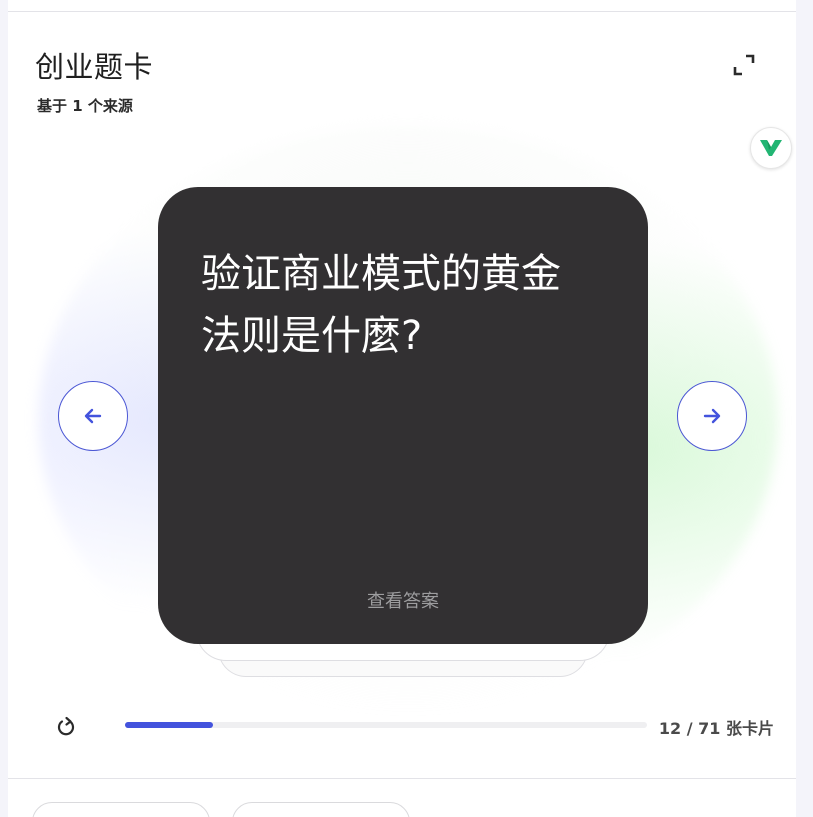  I want to click on bottom-divider, so click(402, 778).